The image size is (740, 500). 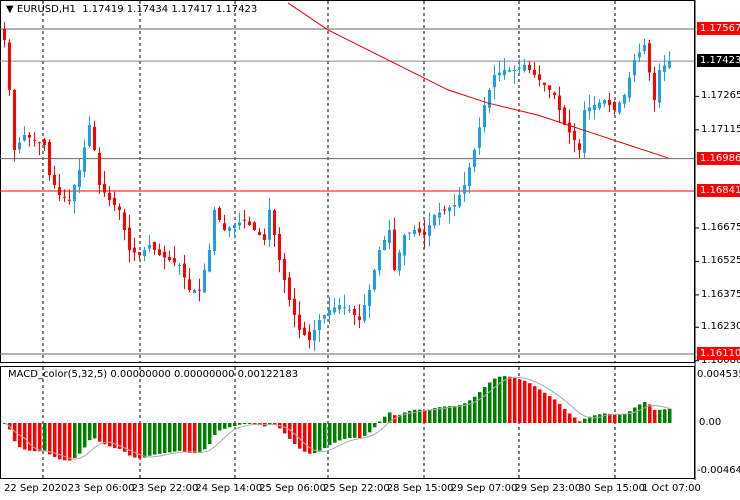 I want to click on price-axis-label: 1.16525, so click(x=720, y=261).